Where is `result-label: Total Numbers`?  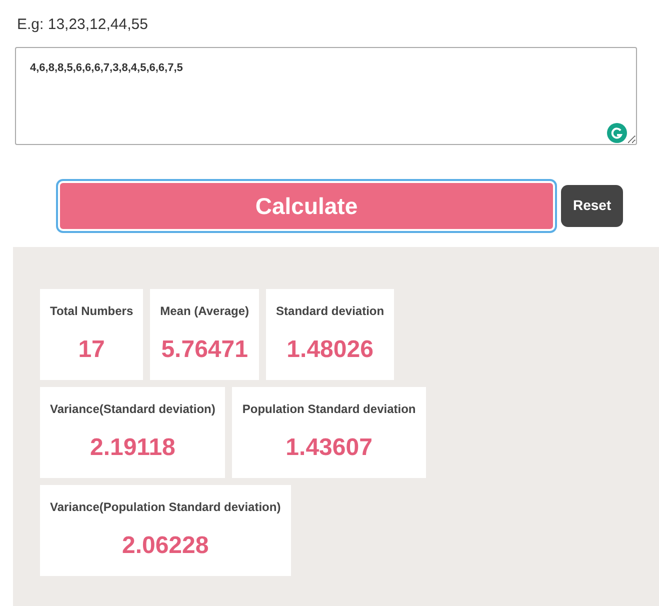
result-label: Total Numbers is located at coordinates (92, 311).